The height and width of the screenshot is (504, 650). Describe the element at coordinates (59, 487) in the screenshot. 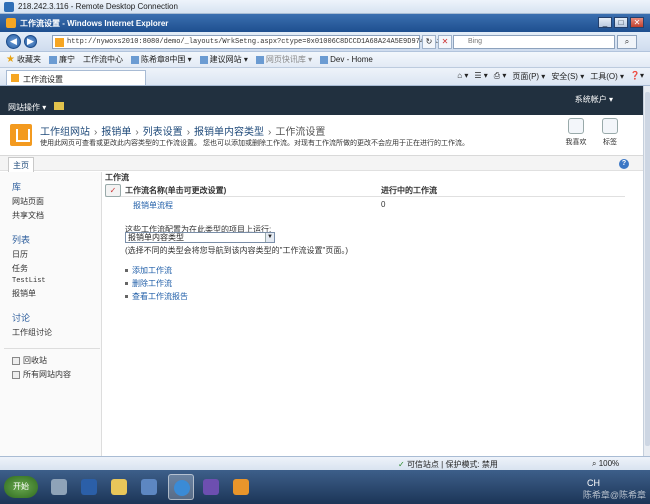

I see `server-manager-icon` at that location.